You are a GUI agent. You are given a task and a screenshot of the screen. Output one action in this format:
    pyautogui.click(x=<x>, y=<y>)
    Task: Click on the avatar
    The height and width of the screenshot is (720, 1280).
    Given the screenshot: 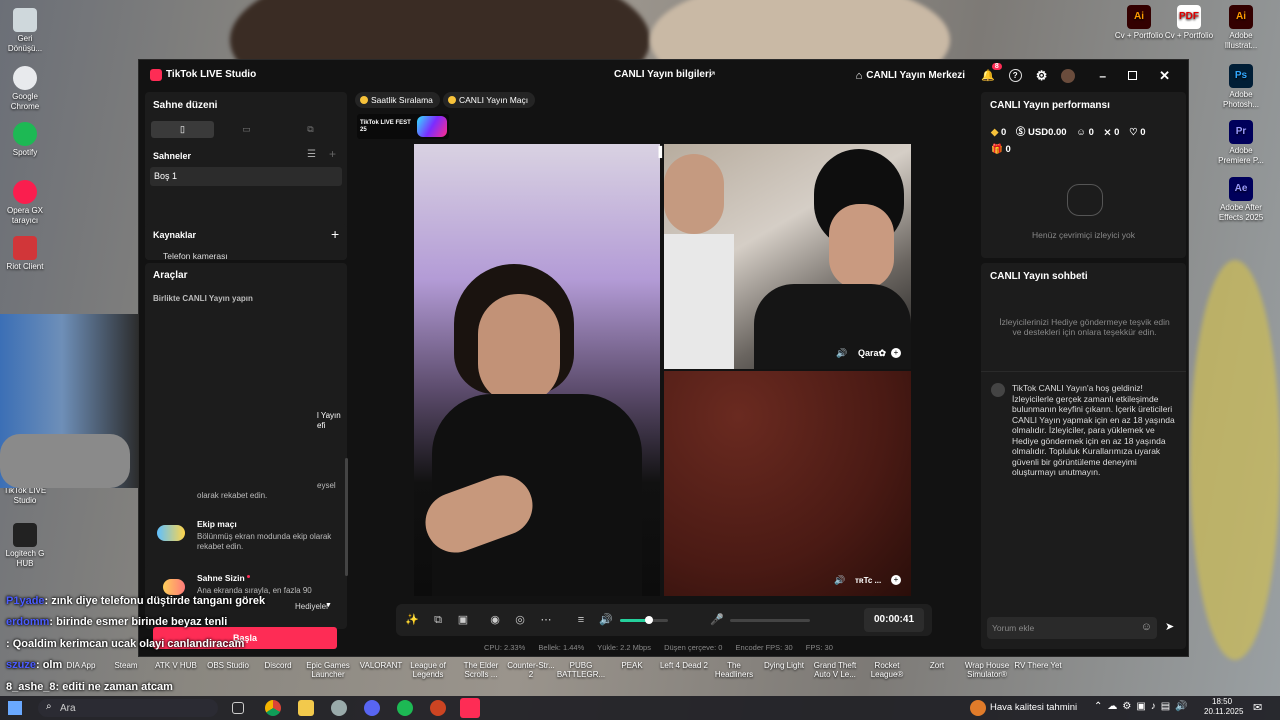 What is the action you would take?
    pyautogui.click(x=1068, y=75)
    